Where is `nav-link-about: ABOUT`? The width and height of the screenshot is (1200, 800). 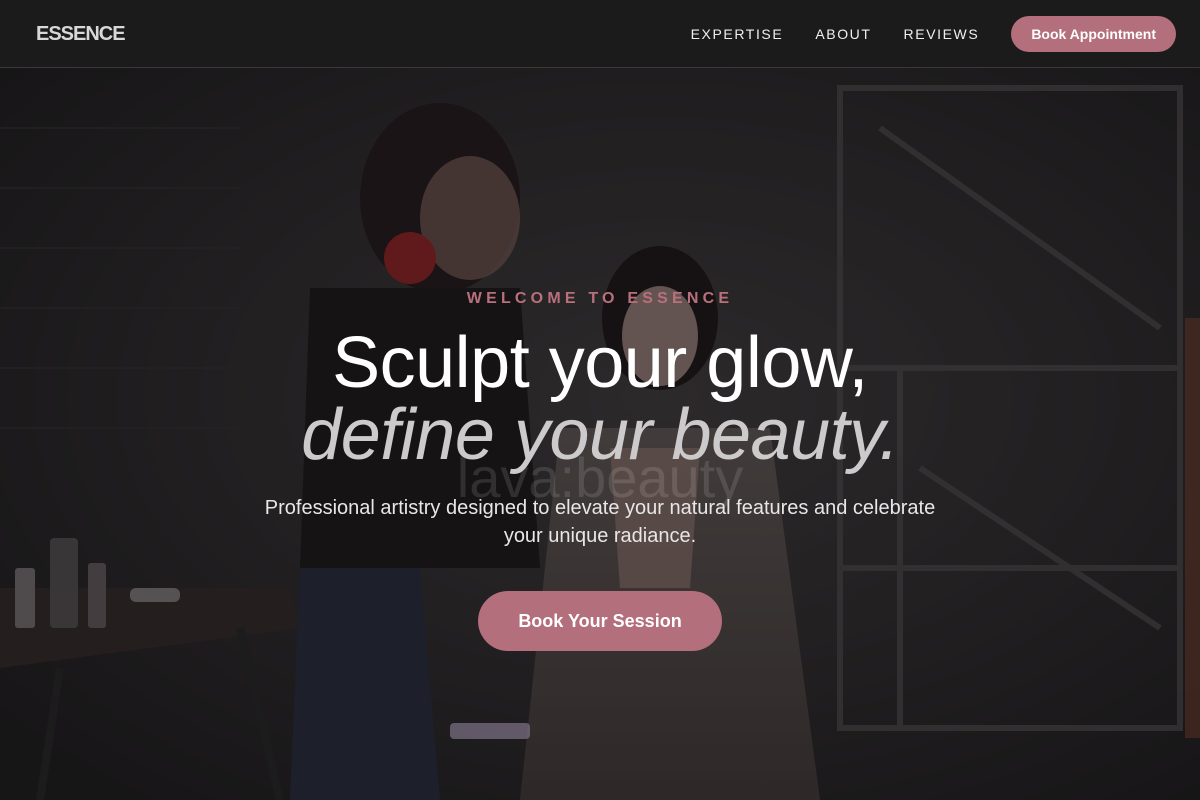 nav-link-about: ABOUT is located at coordinates (843, 34).